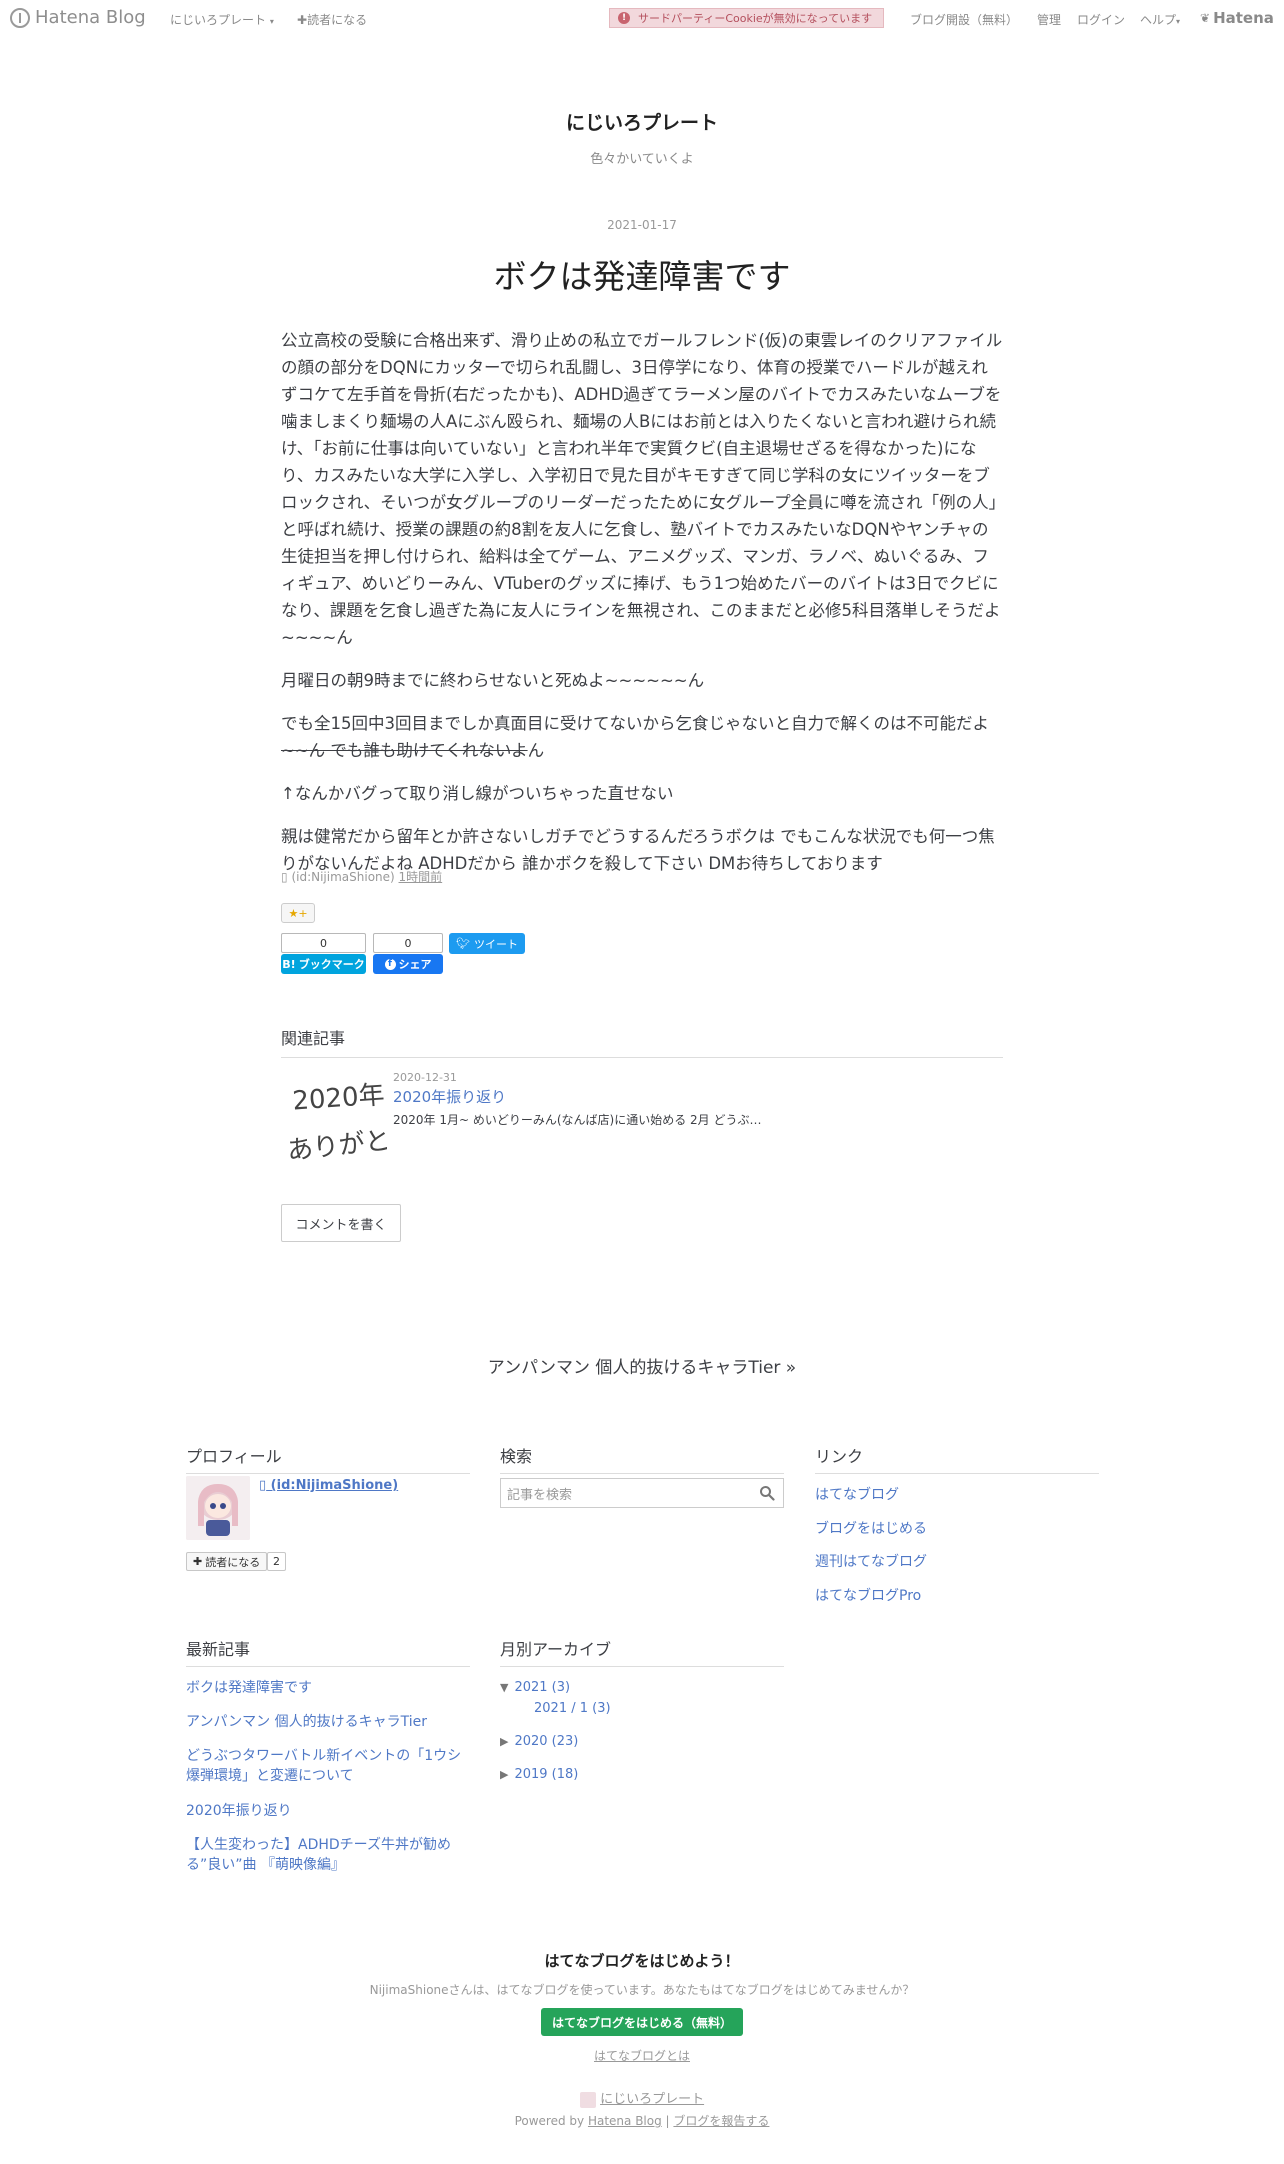  Describe the element at coordinates (463, 943) in the screenshot. I see `twitter-bird-icon: 🐦︎` at that location.